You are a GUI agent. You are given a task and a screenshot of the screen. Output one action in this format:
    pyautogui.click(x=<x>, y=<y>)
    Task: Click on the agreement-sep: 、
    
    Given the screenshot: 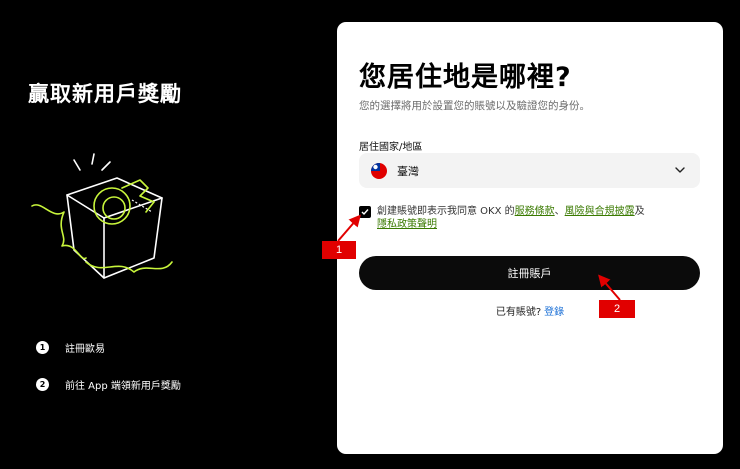 What is the action you would take?
    pyautogui.click(x=559, y=211)
    